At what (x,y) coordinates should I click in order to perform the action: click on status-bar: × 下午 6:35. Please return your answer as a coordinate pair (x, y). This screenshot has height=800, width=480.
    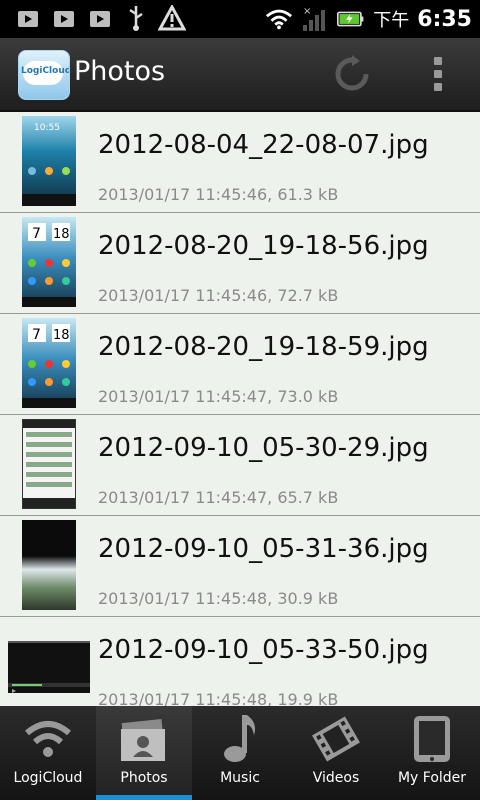
    Looking at the image, I should click on (240, 19).